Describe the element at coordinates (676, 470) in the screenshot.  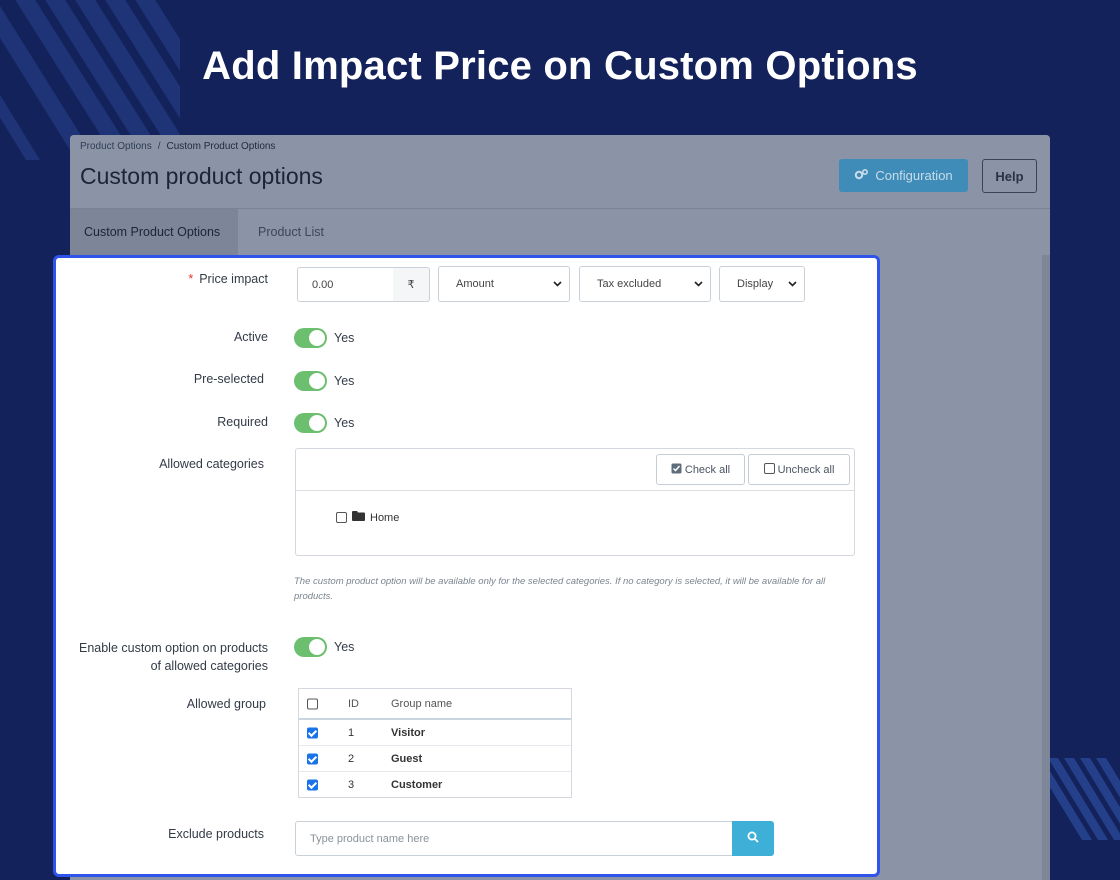
I see `checked-square-icon` at that location.